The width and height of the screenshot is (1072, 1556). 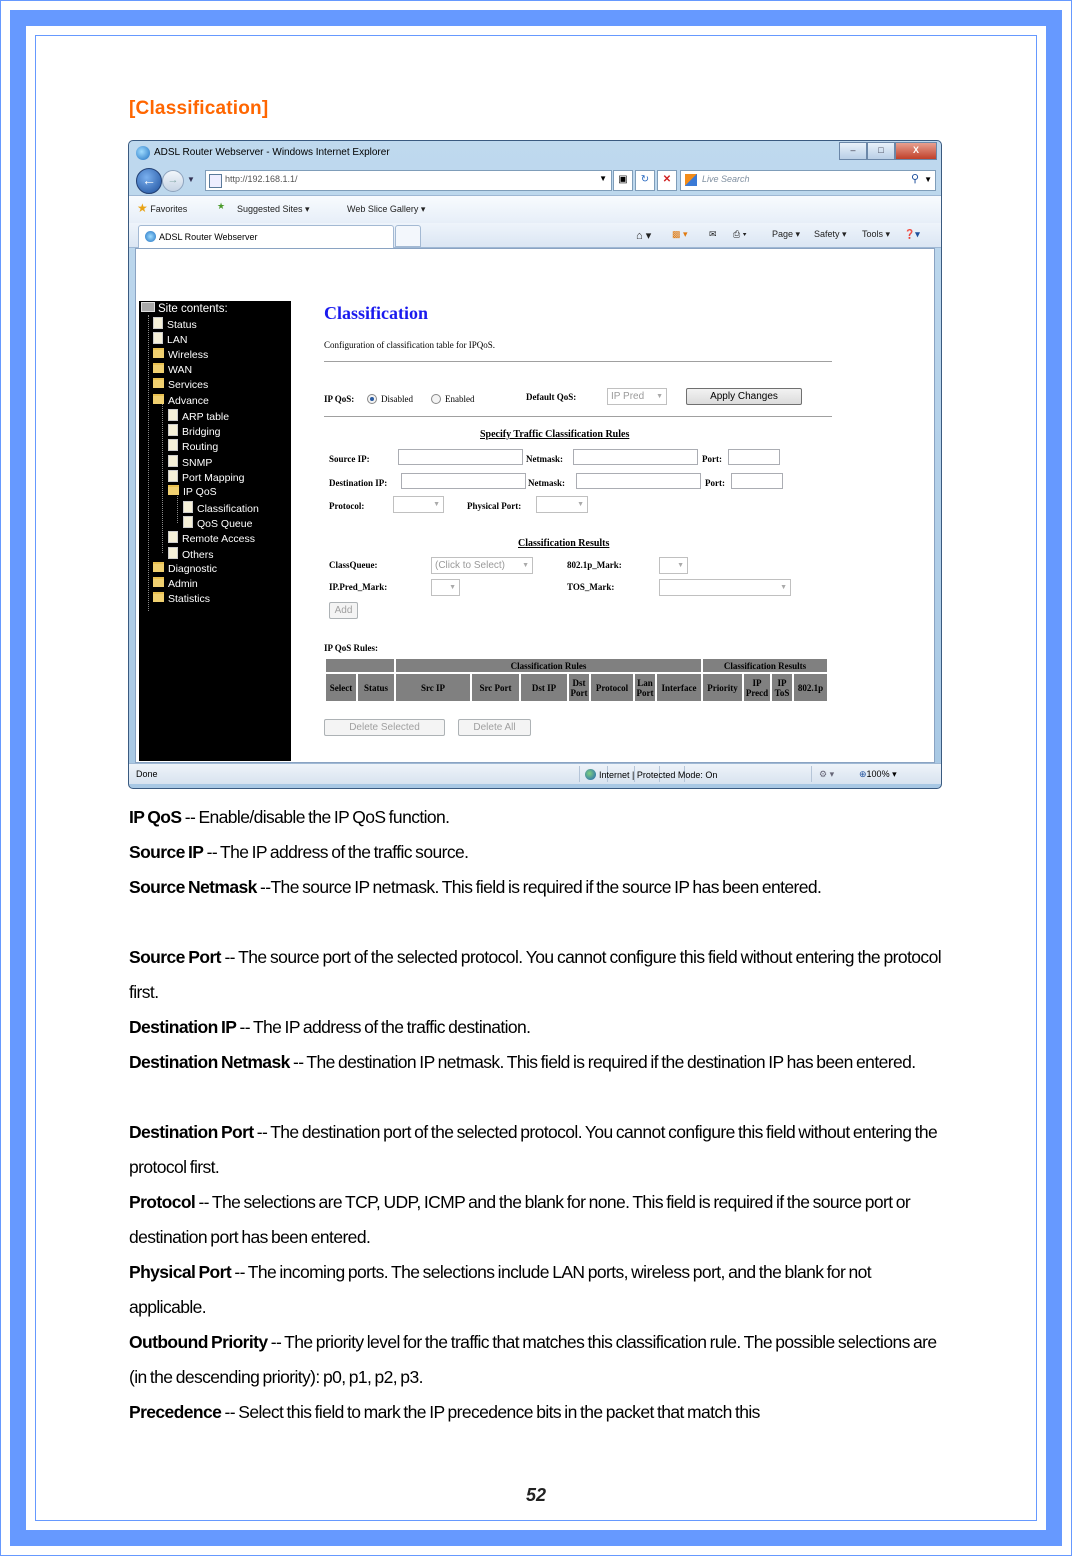 I want to click on sidebar-item-remote-access: Remote Access, so click(x=211, y=538).